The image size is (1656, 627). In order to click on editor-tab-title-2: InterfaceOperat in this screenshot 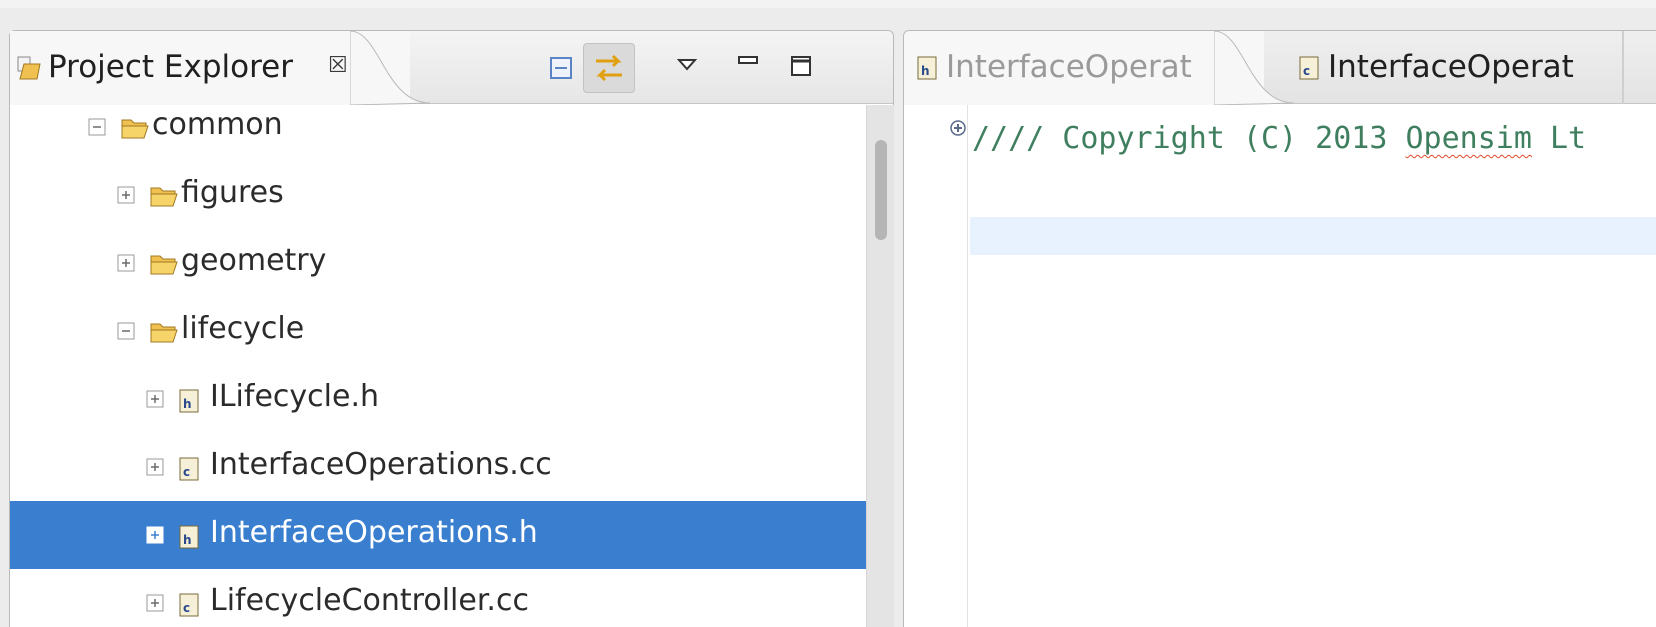, I will do `click(1451, 67)`.